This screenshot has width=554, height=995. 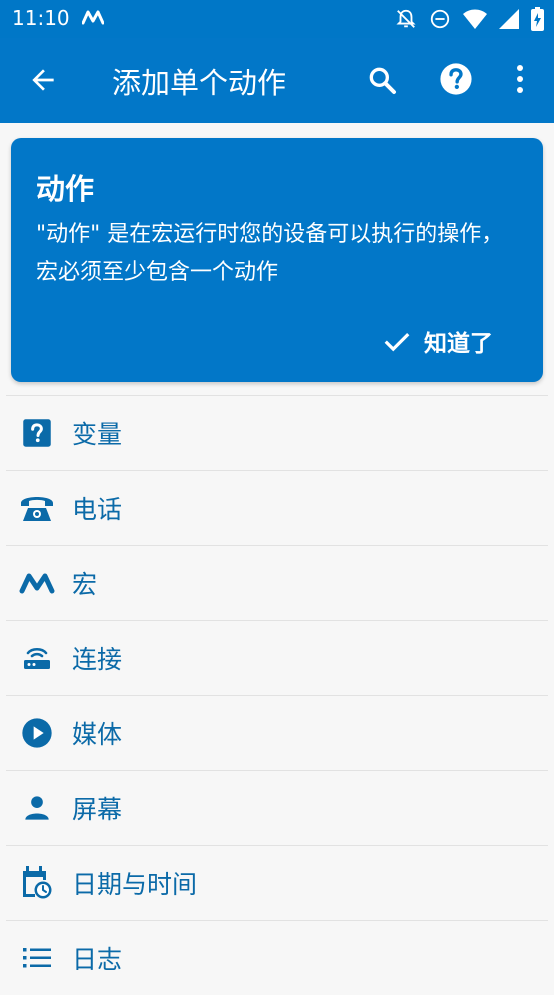 I want to click on macro-m-icon, so click(x=37, y=583).